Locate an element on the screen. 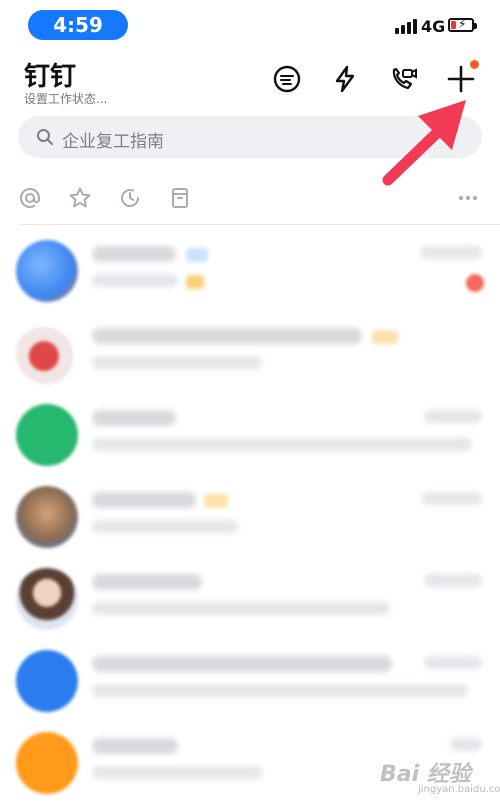  search-icon is located at coordinates (45, 137).